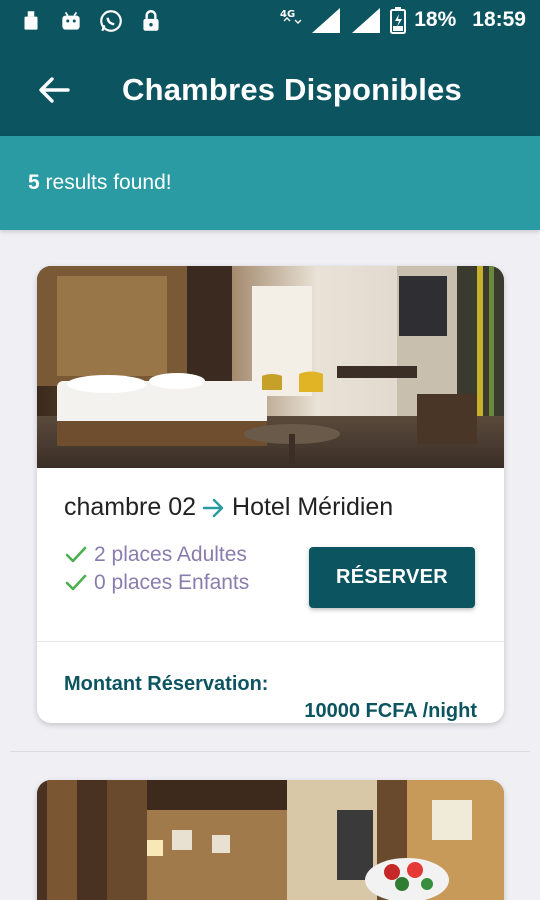  I want to click on card-divider, so click(270, 641).